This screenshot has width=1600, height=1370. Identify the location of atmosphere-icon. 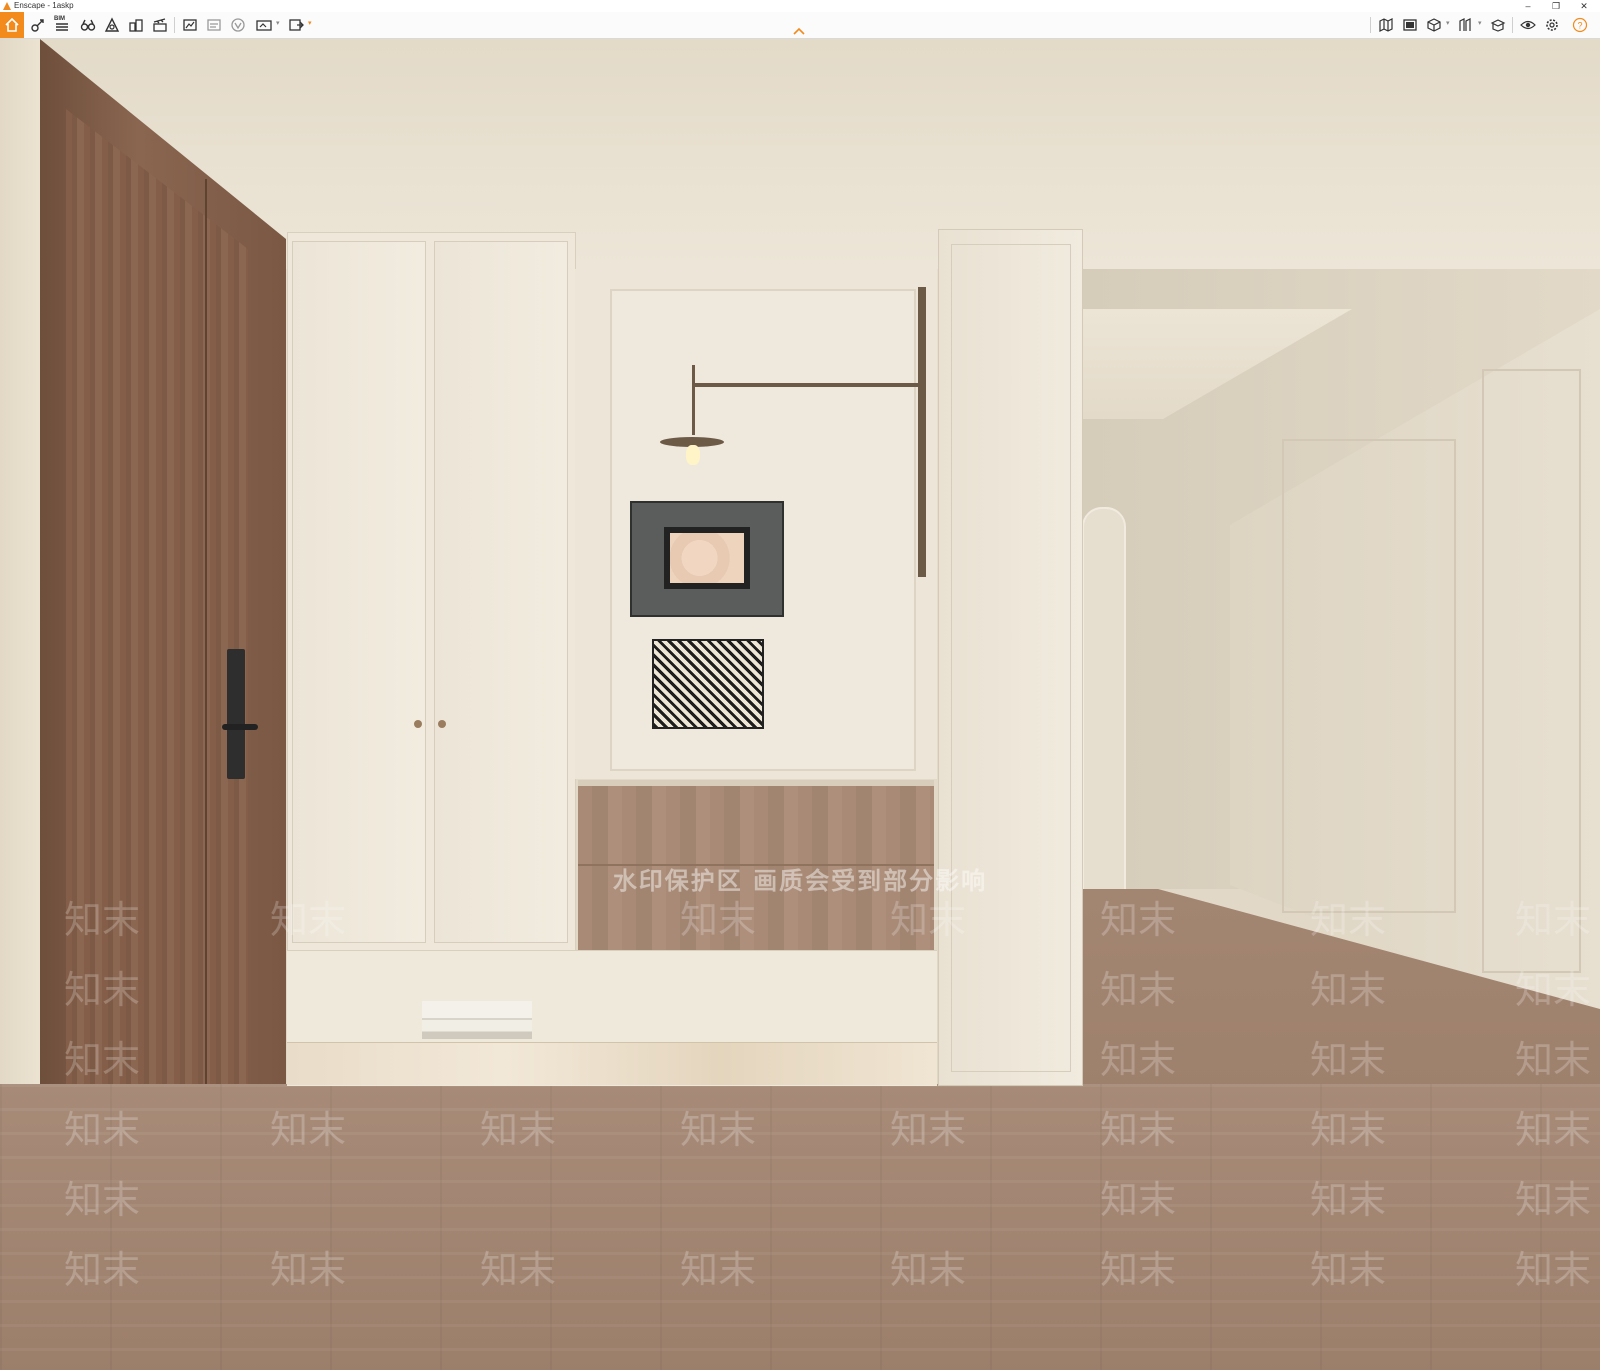
(112, 24).